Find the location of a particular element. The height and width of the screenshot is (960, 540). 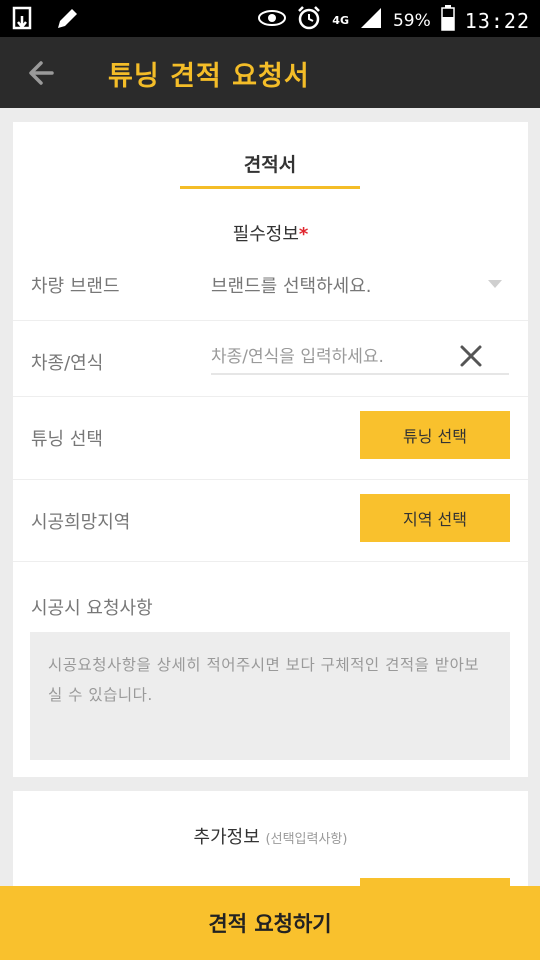

region-row: 시공희망지역 지역 선택 is located at coordinates (270, 521).